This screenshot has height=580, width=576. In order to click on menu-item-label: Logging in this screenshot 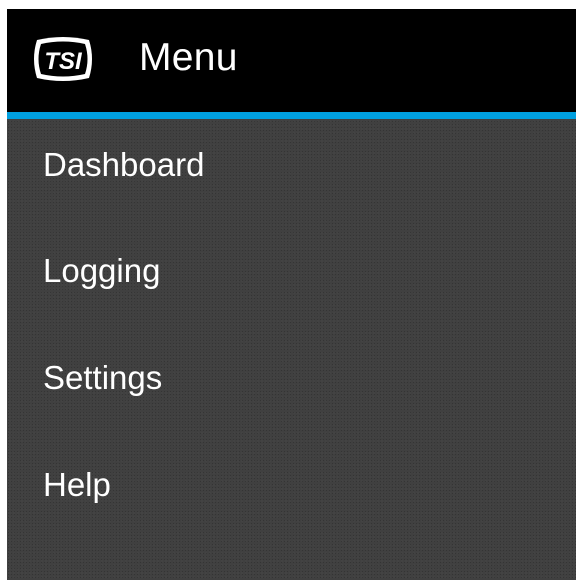, I will do `click(102, 270)`.